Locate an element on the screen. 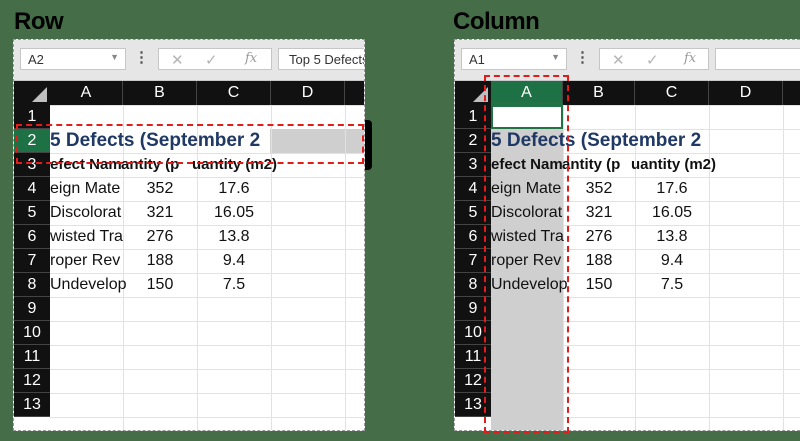 This screenshot has width=800, height=441. name-box: A2 ▼ is located at coordinates (73, 59).